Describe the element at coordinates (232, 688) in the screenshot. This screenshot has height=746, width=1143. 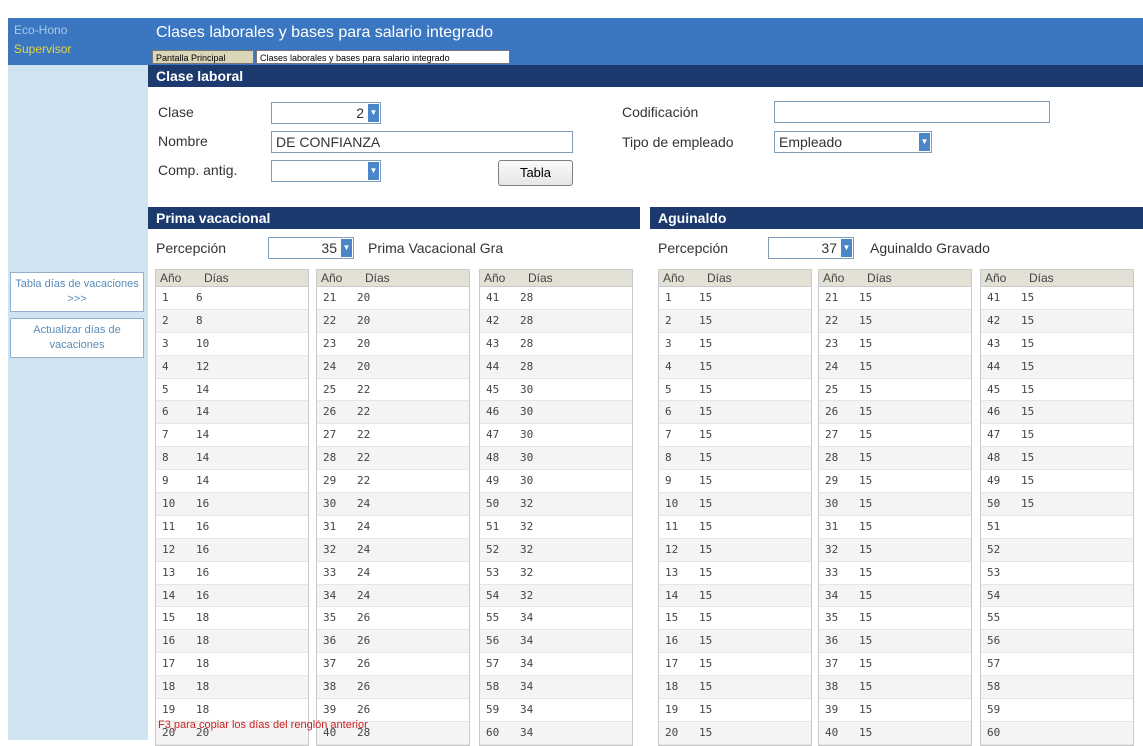
I see `table-row: 18 18` at that location.